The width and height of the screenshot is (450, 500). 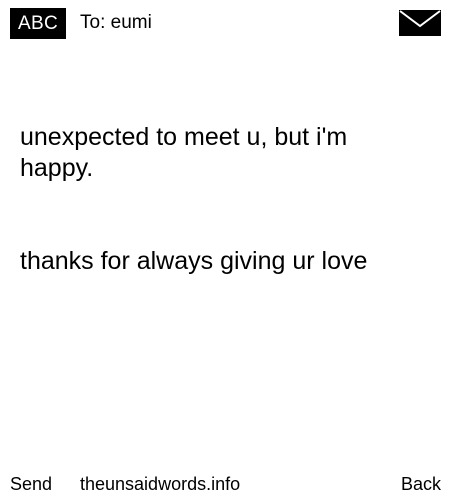 What do you see at coordinates (225, 22) in the screenshot?
I see `message-header: ABC To: eumi` at bounding box center [225, 22].